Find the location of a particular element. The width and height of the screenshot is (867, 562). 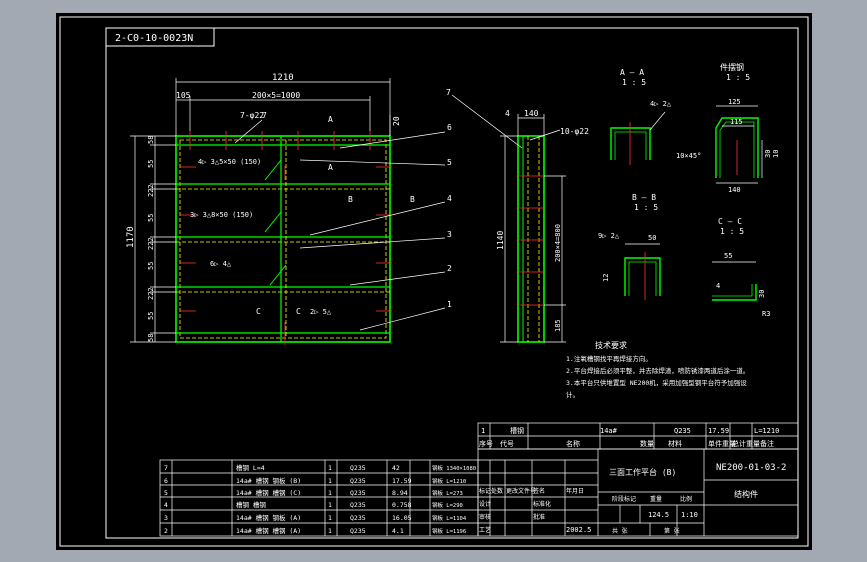

svg-text: 比例 is located at coordinates (686, 499).